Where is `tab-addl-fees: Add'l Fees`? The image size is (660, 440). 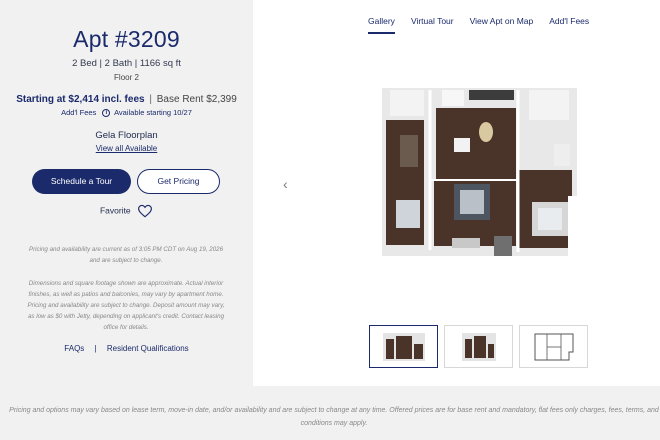 tab-addl-fees: Add'l Fees is located at coordinates (569, 24).